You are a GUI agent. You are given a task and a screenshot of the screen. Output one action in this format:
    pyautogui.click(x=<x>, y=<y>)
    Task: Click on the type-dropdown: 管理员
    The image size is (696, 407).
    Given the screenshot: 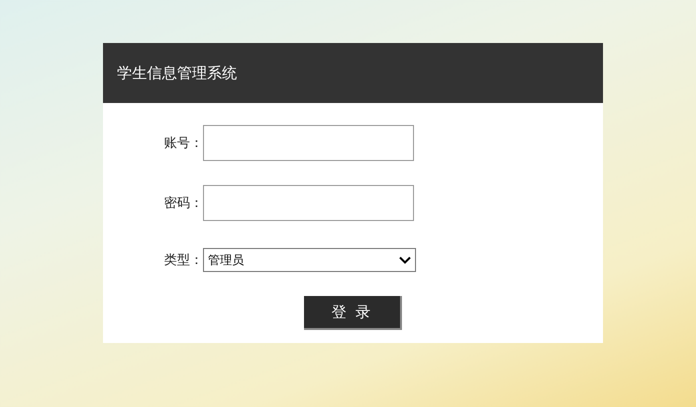 What is the action you would take?
    pyautogui.click(x=309, y=260)
    